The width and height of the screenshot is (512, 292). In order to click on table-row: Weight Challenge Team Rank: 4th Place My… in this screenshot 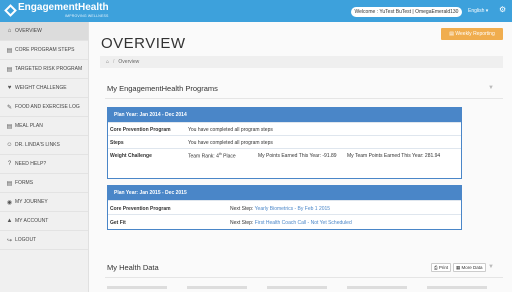, I will do `click(284, 163)`.